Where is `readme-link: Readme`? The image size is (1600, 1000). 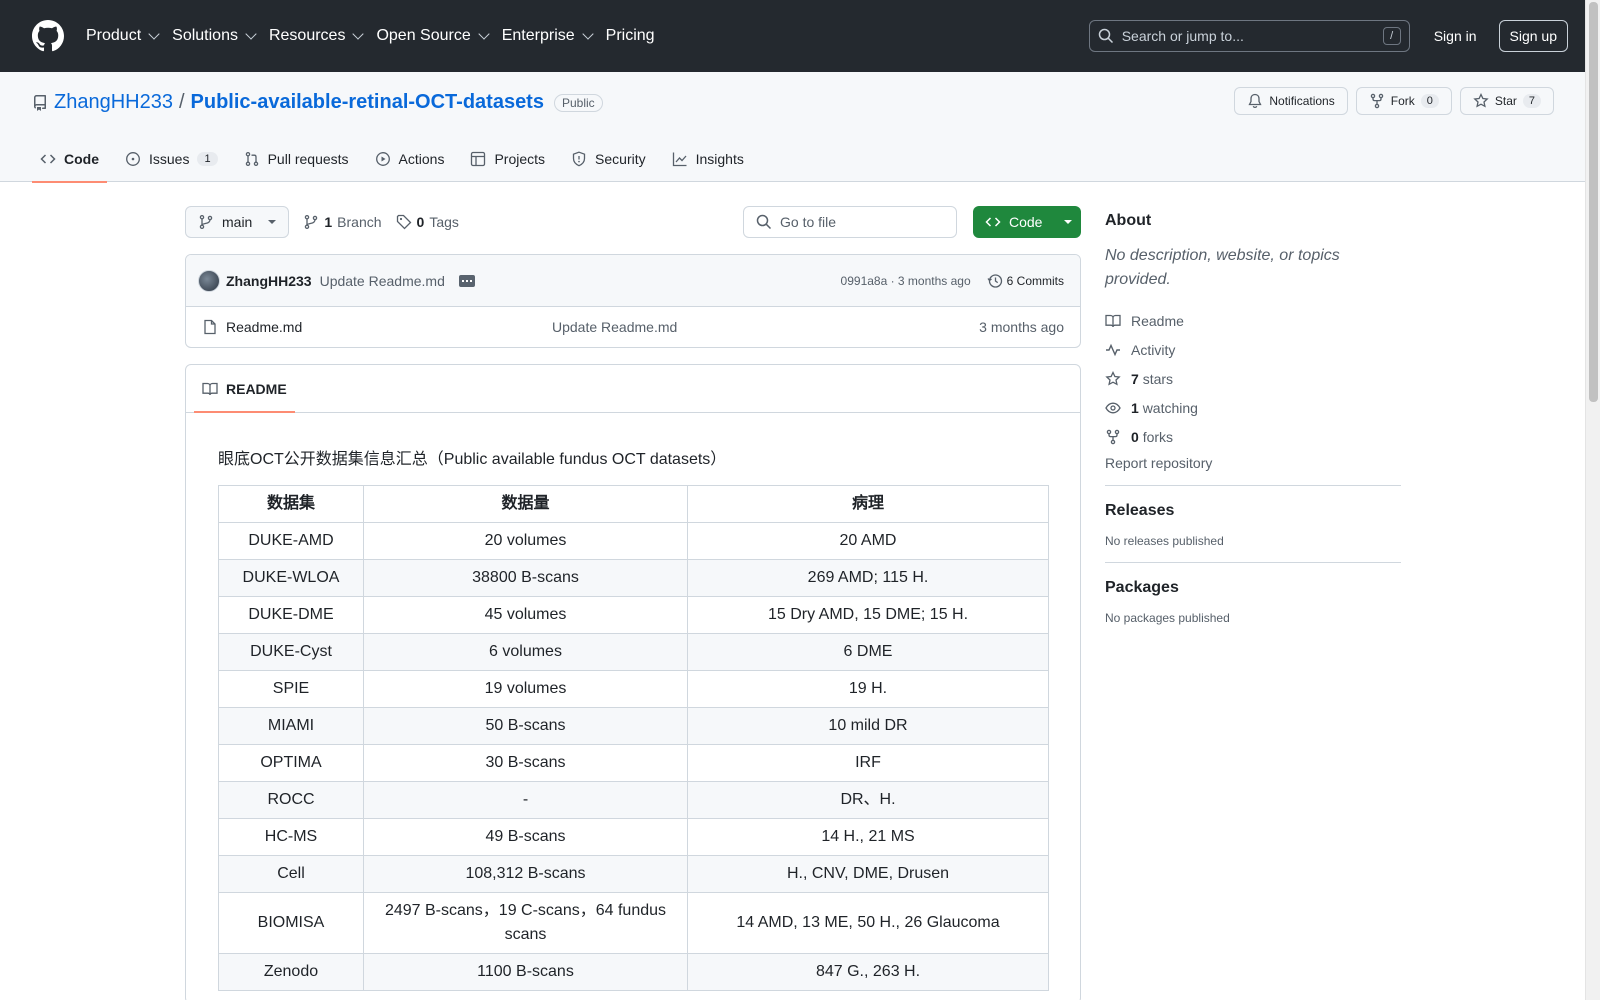 readme-link: Readme is located at coordinates (1253, 320).